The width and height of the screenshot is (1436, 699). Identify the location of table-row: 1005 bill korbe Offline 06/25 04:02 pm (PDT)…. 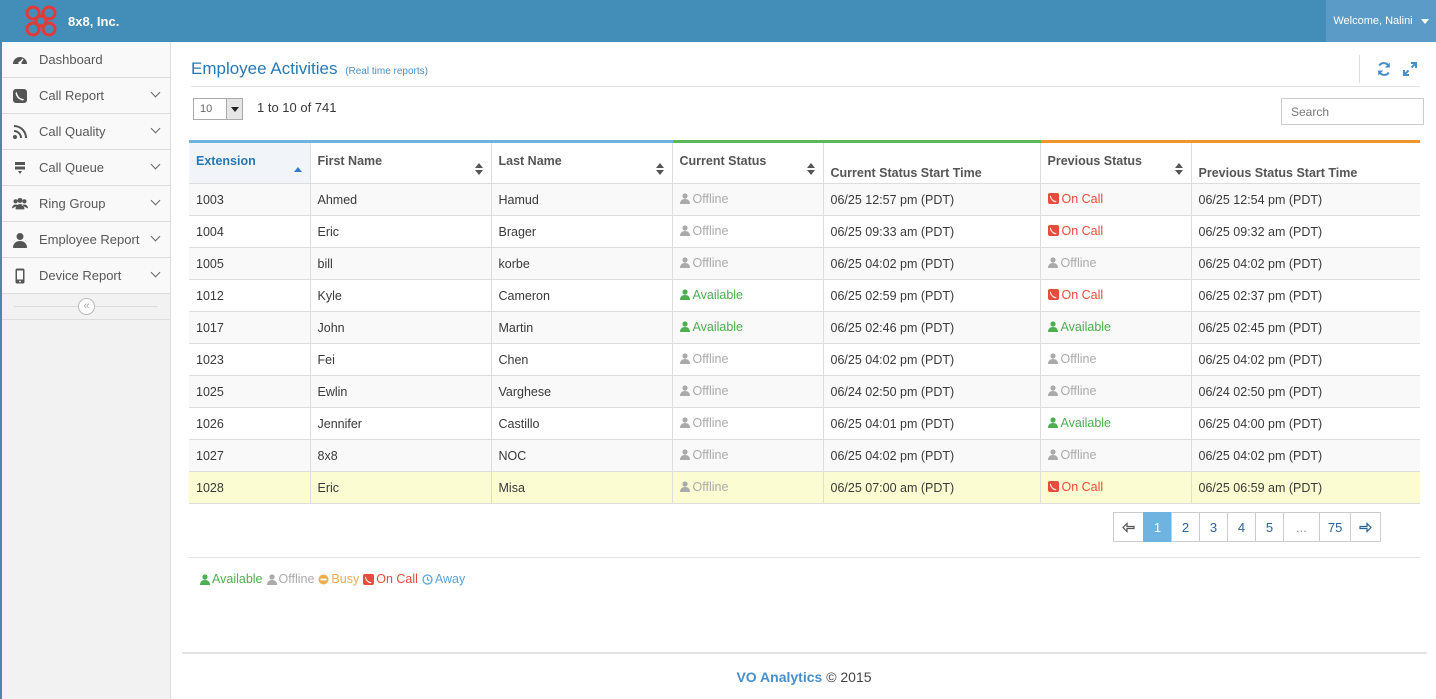
(804, 263).